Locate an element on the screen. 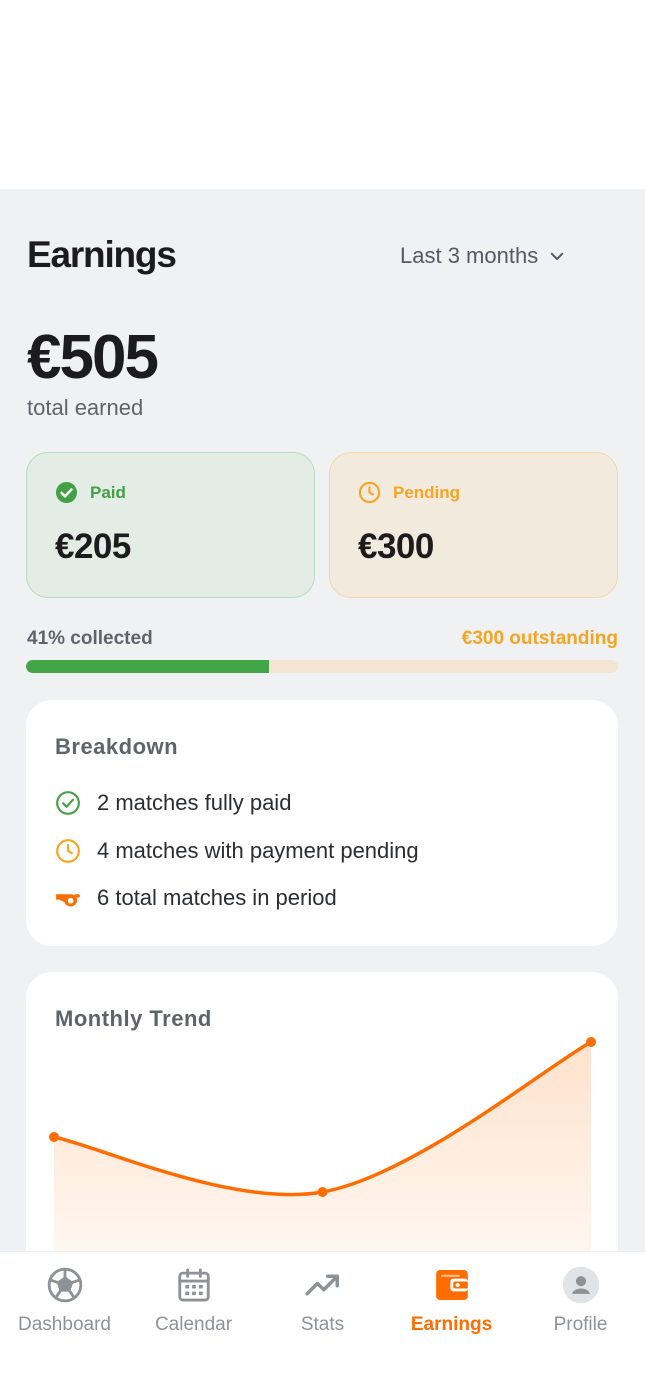 Image resolution: width=645 pixels, height=1400 pixels. total-earned-label: total earned is located at coordinates (85, 407).